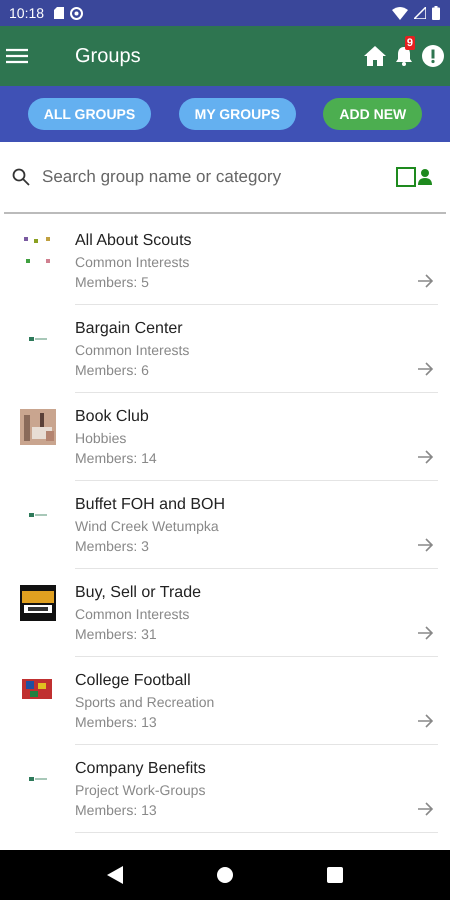 The height and width of the screenshot is (900, 450). What do you see at coordinates (77, 13) in the screenshot?
I see `sync-icon` at bounding box center [77, 13].